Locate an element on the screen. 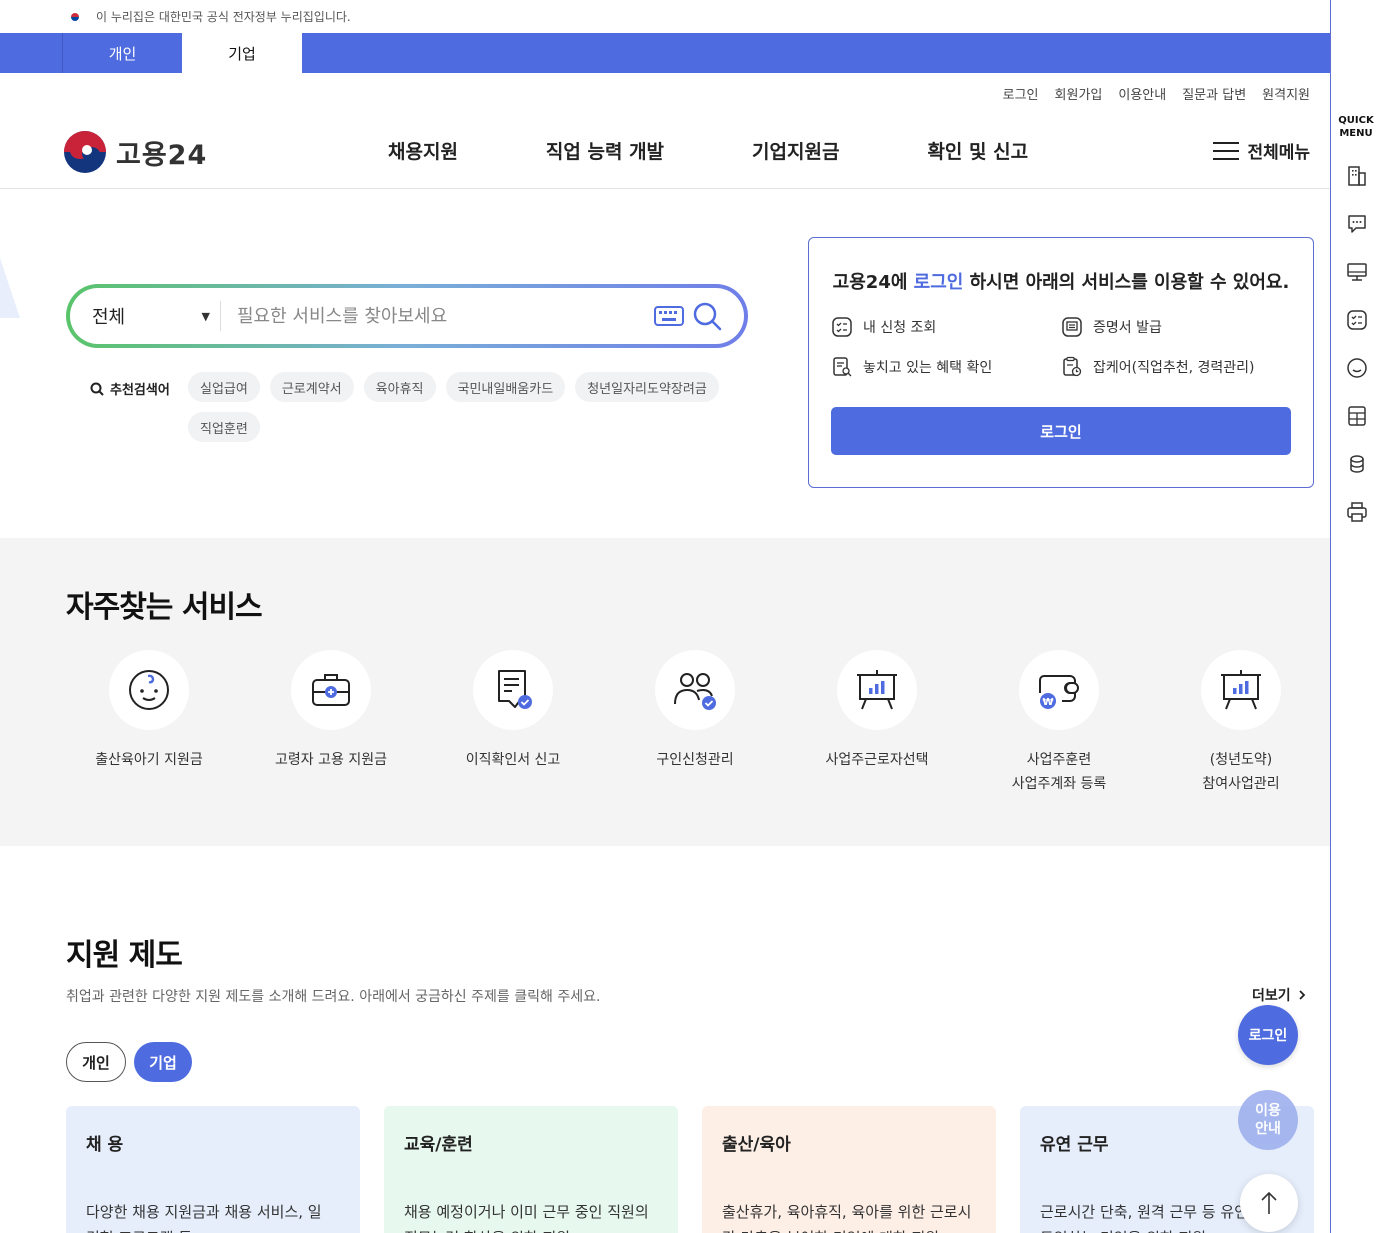 The height and width of the screenshot is (1233, 1380). search-bar: 전체 ▼ is located at coordinates (407, 316).